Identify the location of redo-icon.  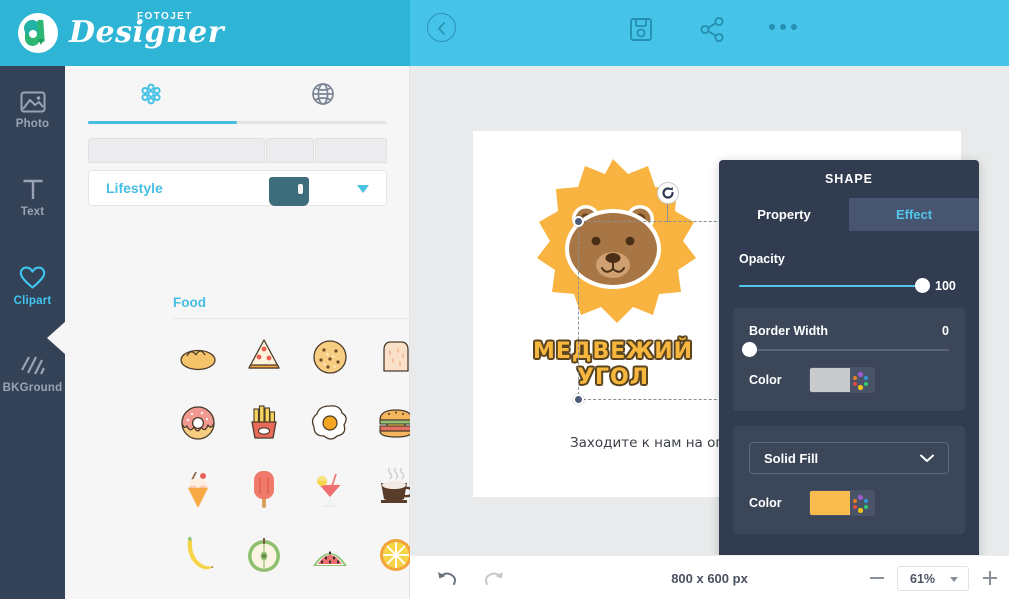
(494, 578).